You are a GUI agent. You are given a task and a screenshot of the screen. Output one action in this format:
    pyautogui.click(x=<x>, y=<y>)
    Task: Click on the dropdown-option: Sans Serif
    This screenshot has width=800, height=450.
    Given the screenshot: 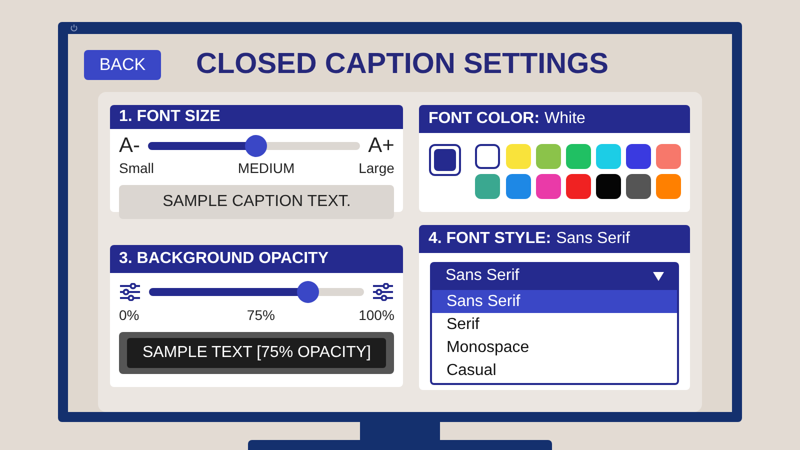 What is the action you would take?
    pyautogui.click(x=554, y=301)
    